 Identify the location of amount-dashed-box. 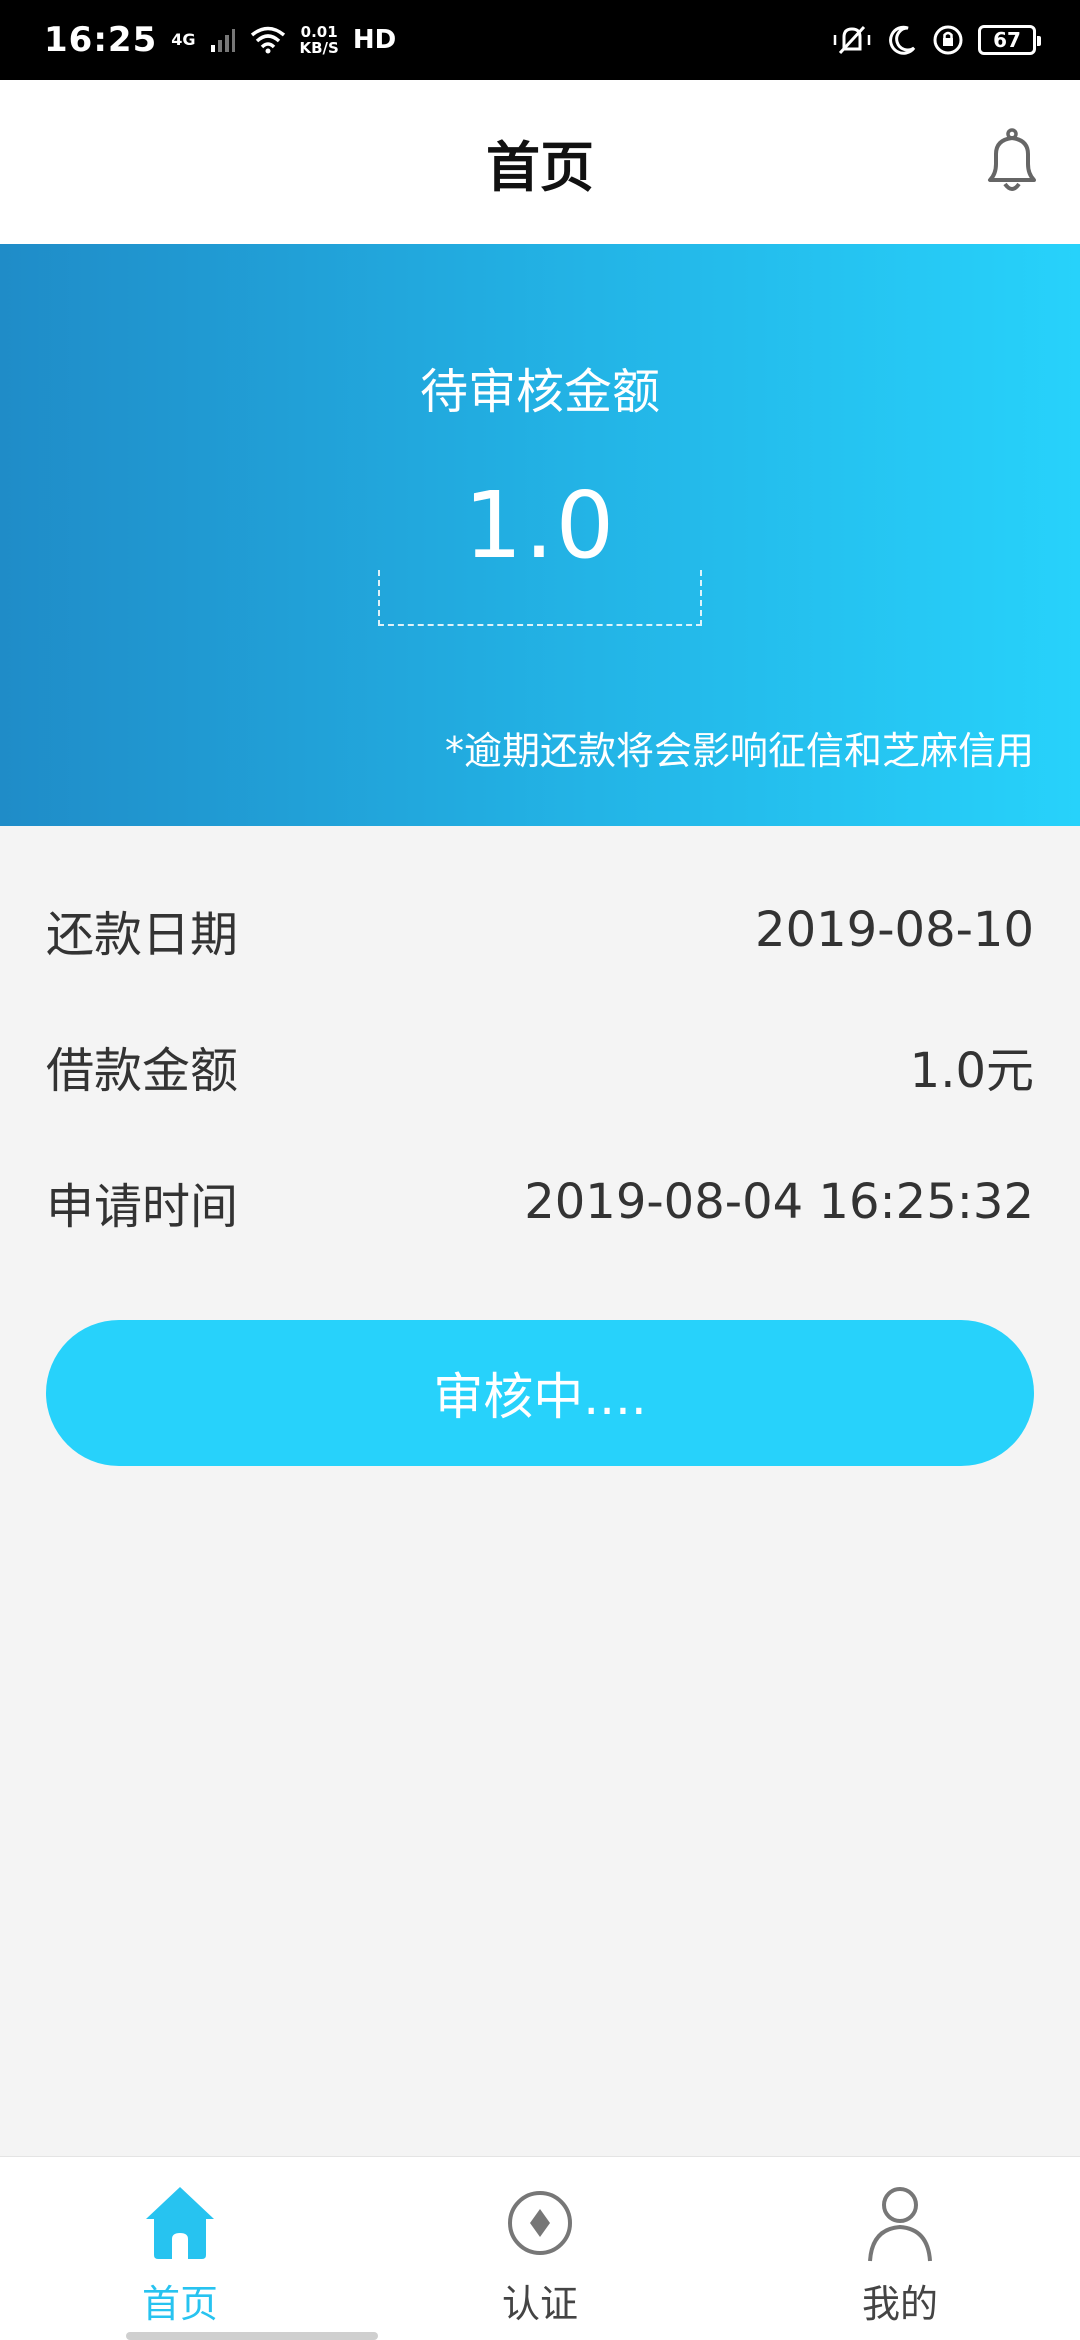
(540, 598).